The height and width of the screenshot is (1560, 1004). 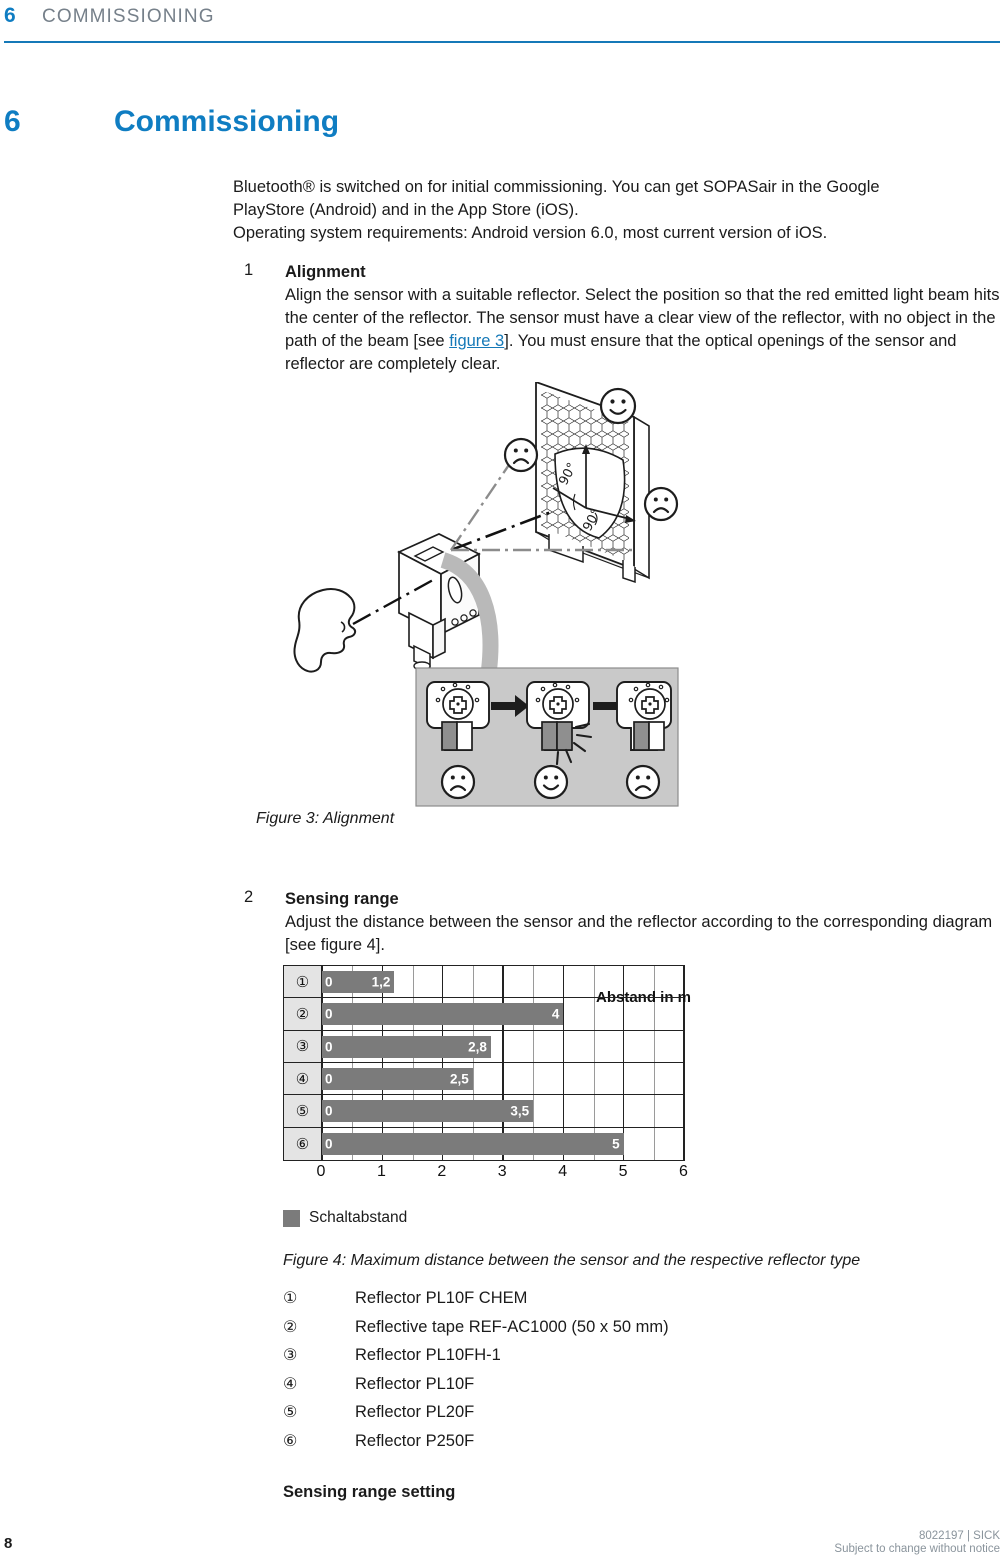 I want to click on figure-4-key-marker: ②, so click(x=290, y=1327).